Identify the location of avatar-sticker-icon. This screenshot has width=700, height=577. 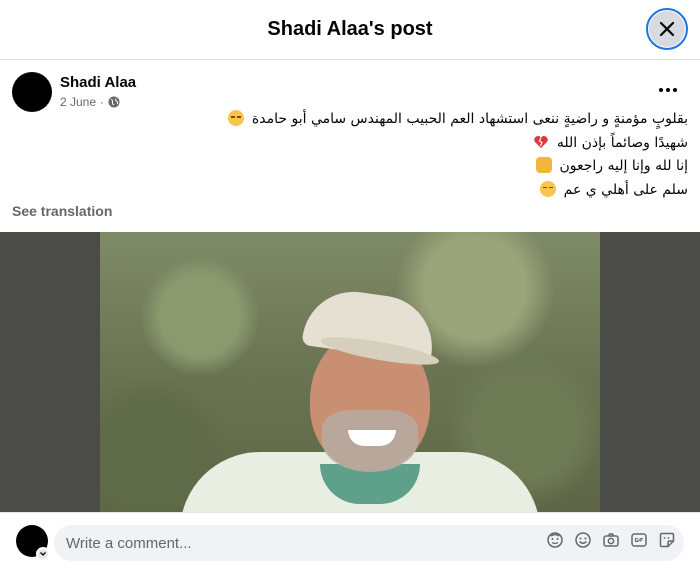
(555, 540).